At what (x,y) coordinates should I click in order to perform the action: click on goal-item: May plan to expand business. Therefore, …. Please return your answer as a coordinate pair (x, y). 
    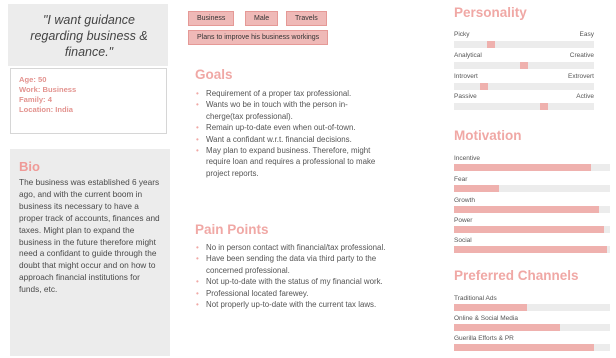
    Looking at the image, I should click on (321, 151).